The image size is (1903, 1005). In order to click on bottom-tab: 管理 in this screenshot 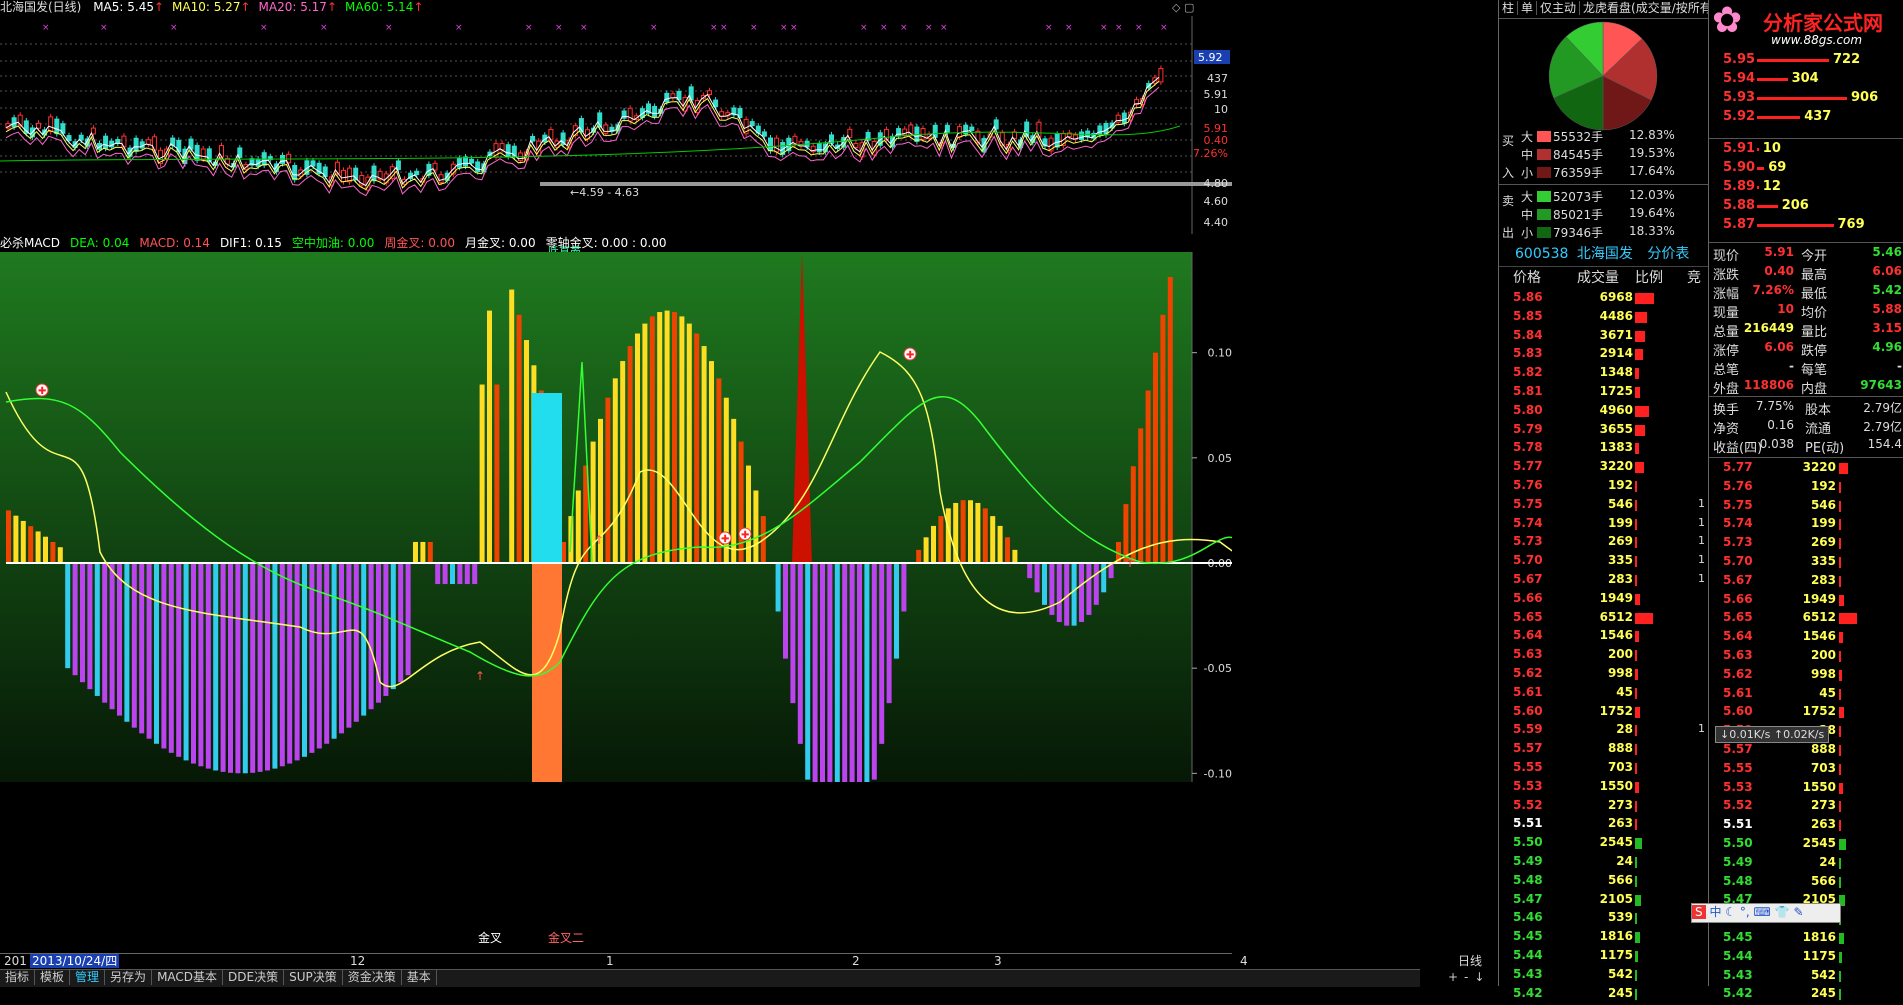, I will do `click(88, 977)`.